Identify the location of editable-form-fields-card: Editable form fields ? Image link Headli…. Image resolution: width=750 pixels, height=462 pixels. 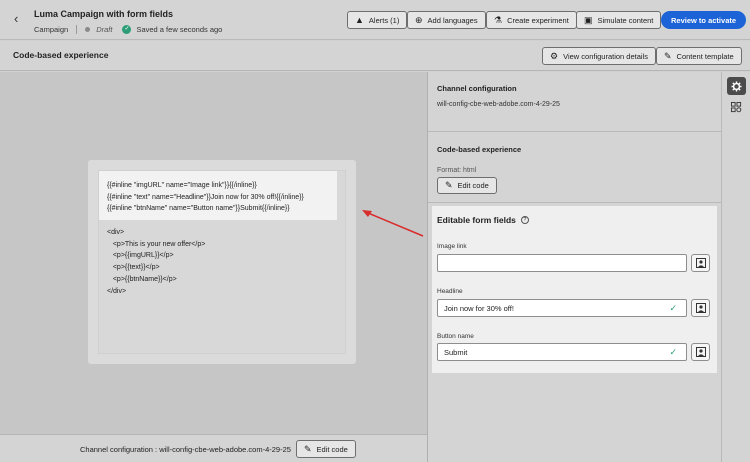
(574, 289).